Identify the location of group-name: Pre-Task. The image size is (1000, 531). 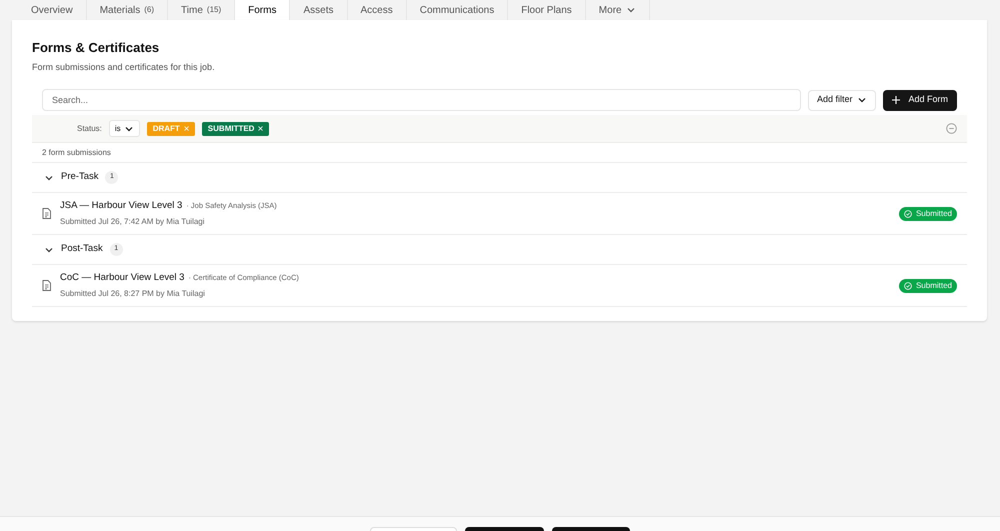
(79, 177).